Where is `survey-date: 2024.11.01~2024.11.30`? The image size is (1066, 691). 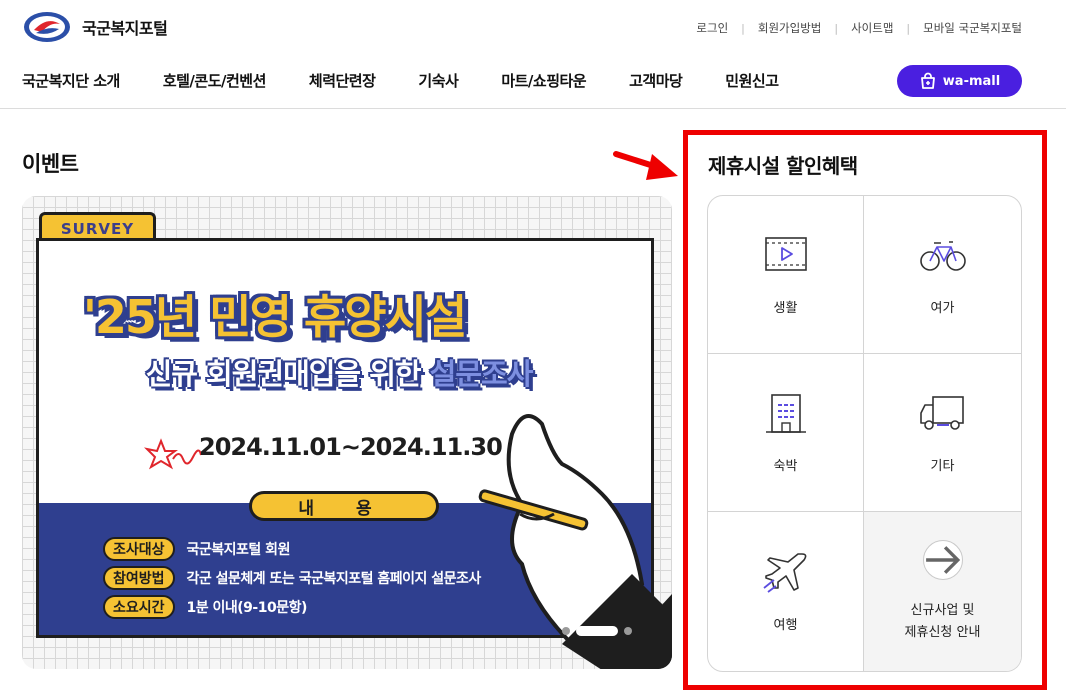 survey-date: 2024.11.01~2024.11.30 is located at coordinates (351, 447).